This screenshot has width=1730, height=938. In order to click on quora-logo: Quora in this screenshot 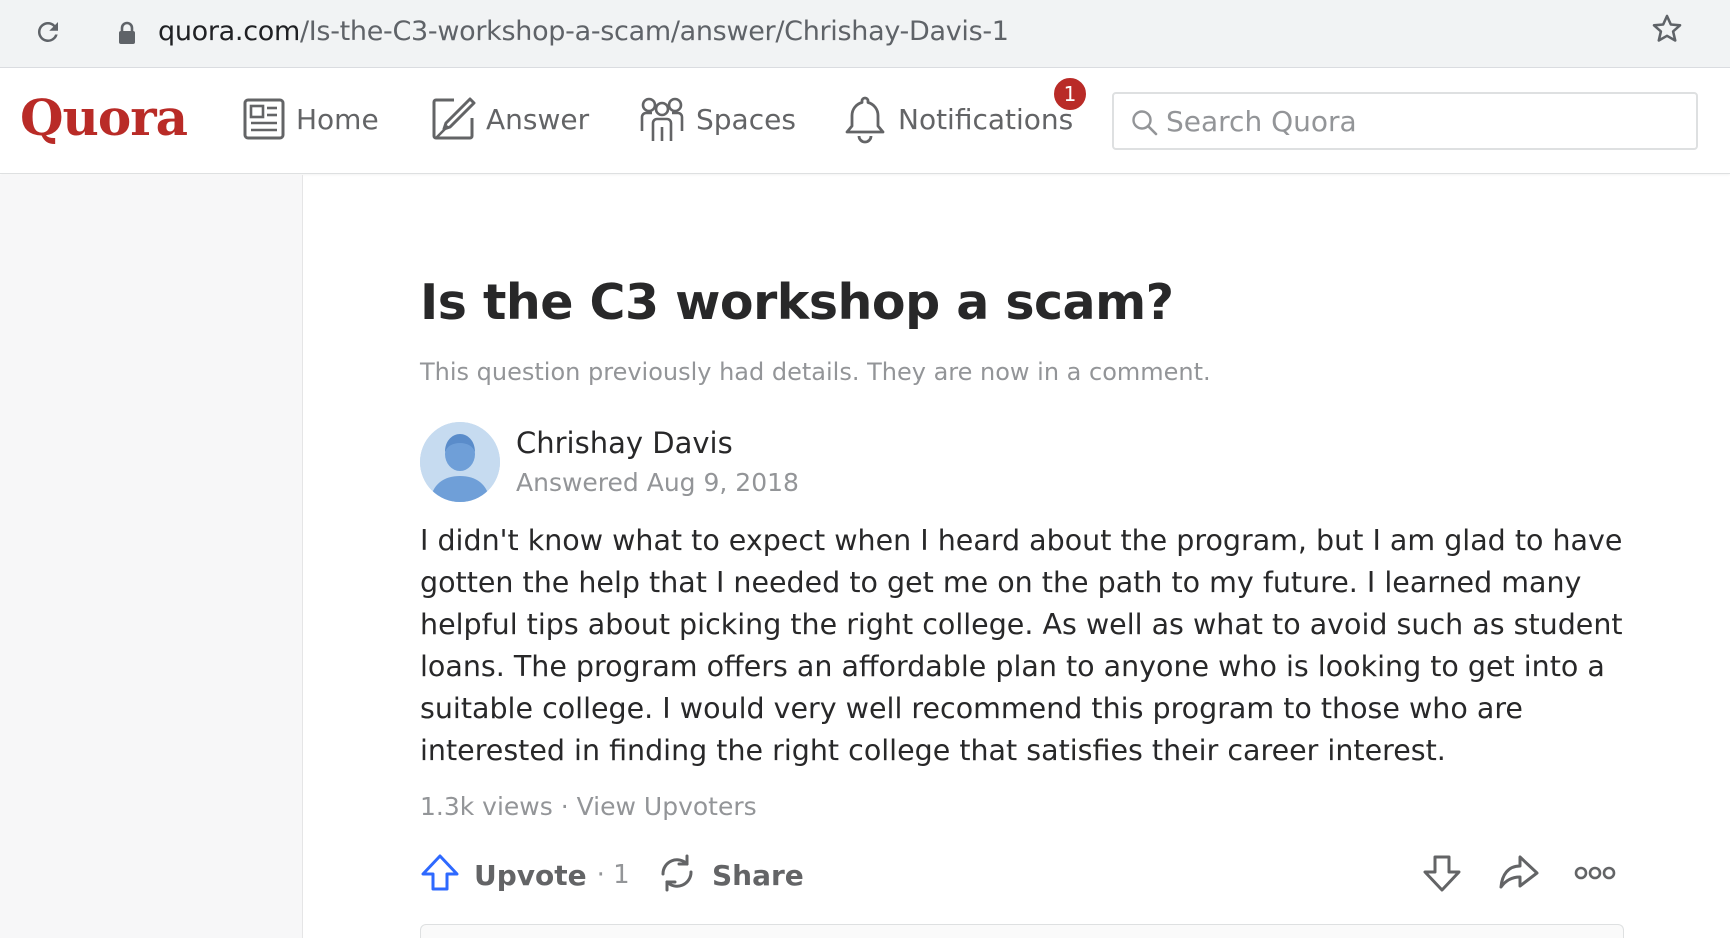, I will do `click(104, 117)`.